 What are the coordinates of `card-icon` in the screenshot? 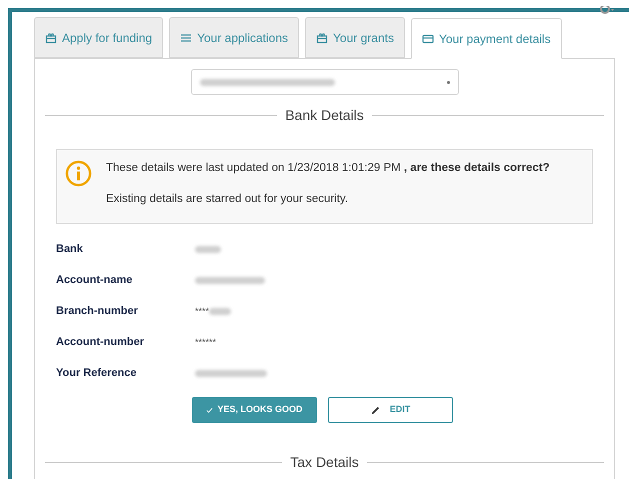 It's located at (428, 38).